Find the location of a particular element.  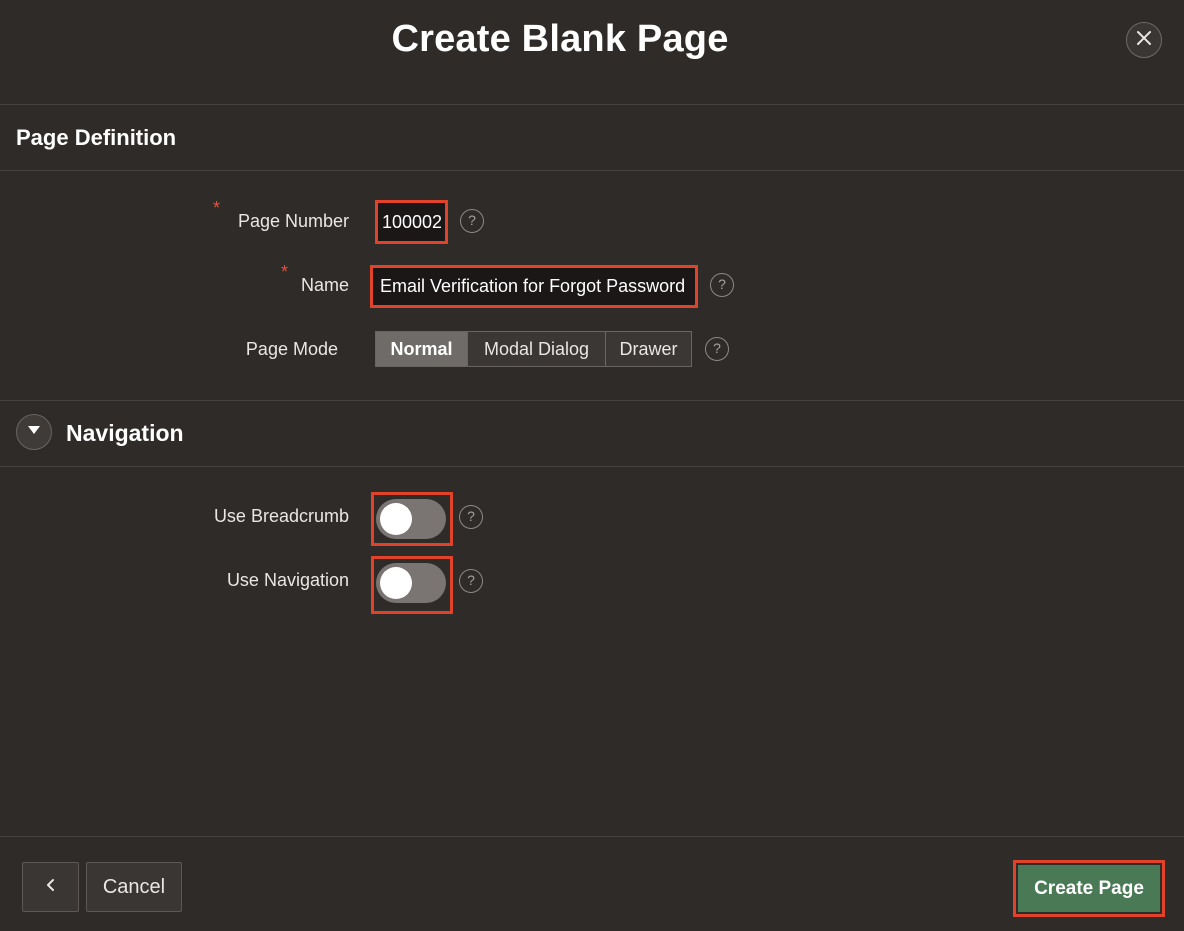

dialog-header: Create Blank Page is located at coordinates (592, 52).